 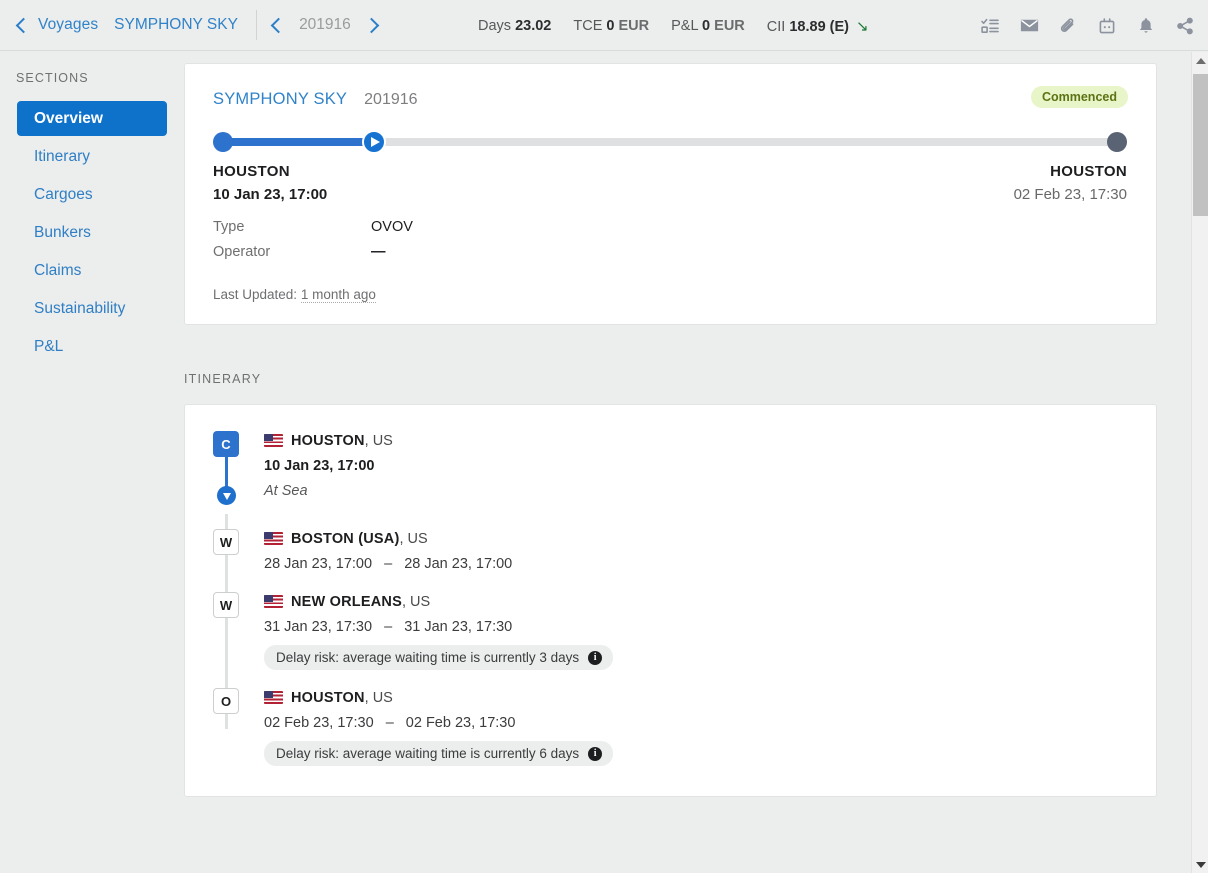 I want to click on mail-icon, so click(x=1029, y=26).